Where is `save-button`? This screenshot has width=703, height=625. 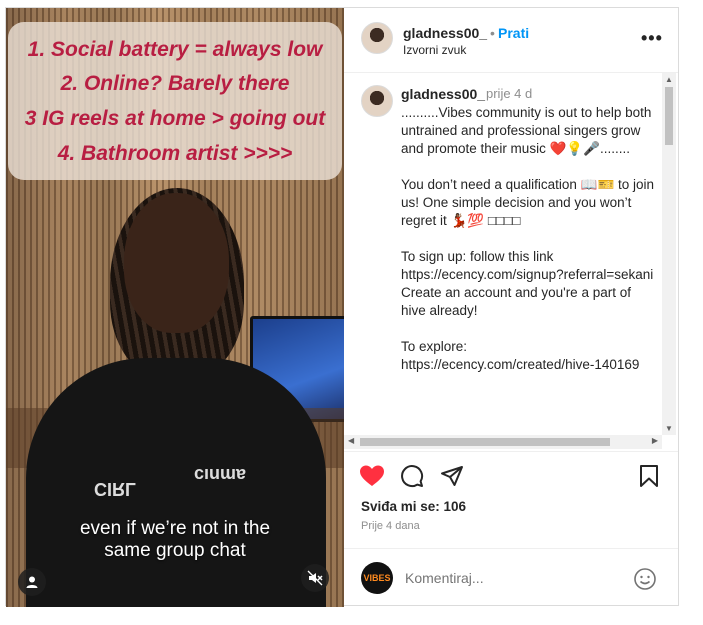 save-button is located at coordinates (649, 478).